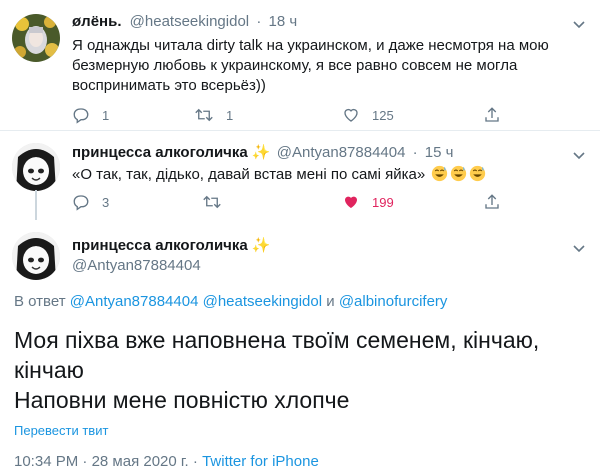  I want to click on display-name: принцесса алкоголичка, so click(160, 152).